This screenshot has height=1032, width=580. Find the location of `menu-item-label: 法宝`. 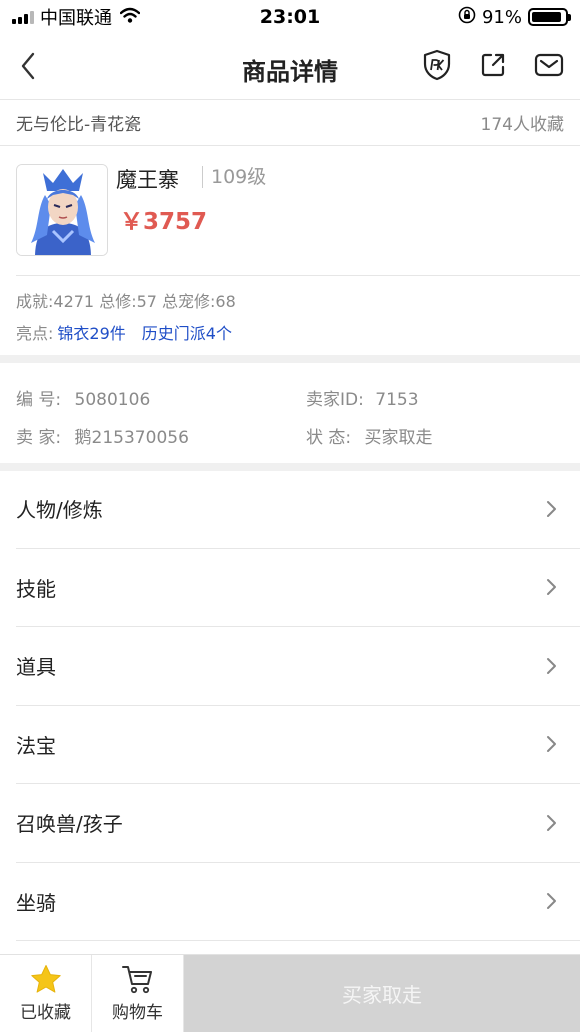

menu-item-label: 法宝 is located at coordinates (36, 745).